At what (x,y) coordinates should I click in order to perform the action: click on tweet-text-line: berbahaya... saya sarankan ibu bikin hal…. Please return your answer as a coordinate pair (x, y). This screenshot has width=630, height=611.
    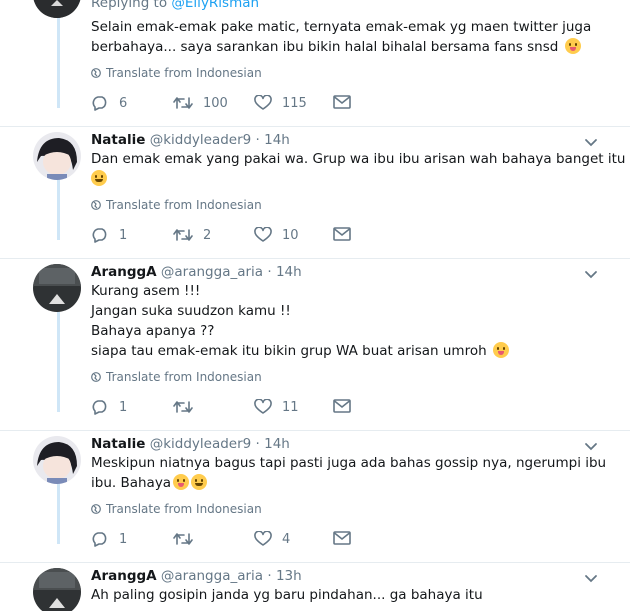
    Looking at the image, I should click on (325, 47).